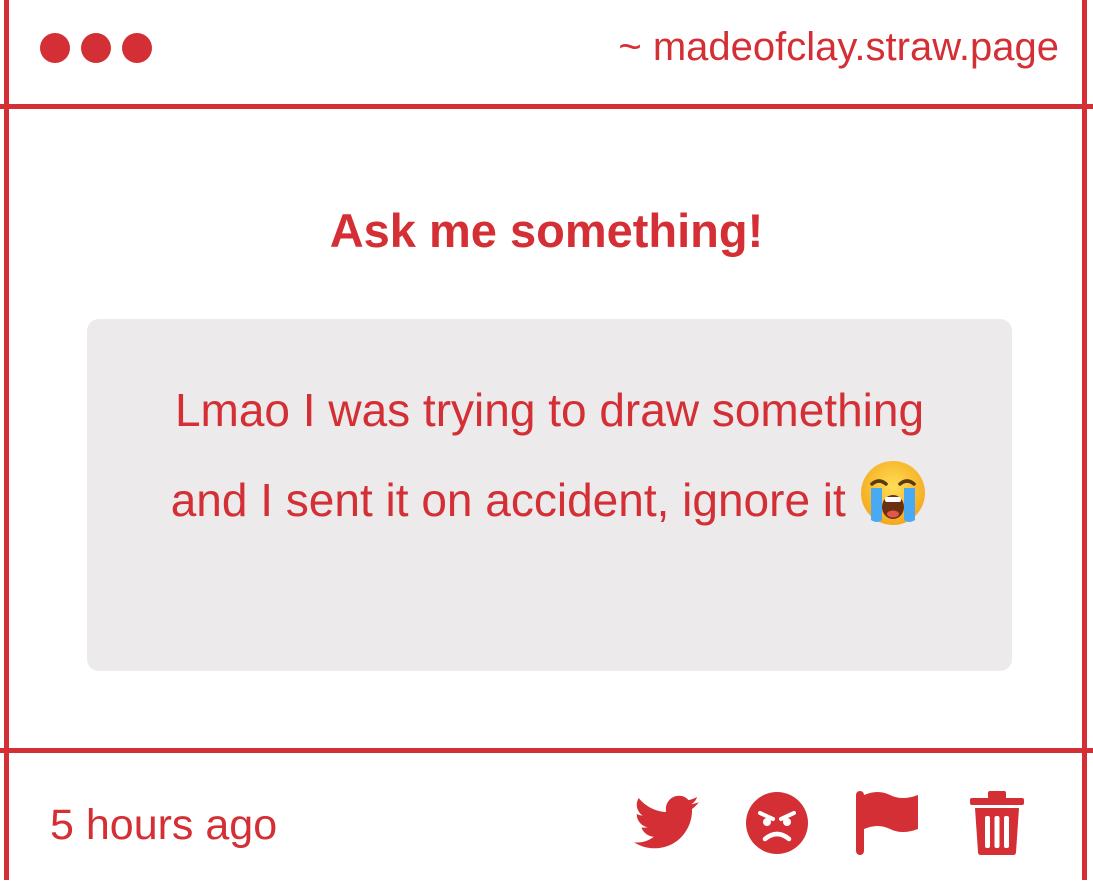  I want to click on trash-icon, so click(997, 823).